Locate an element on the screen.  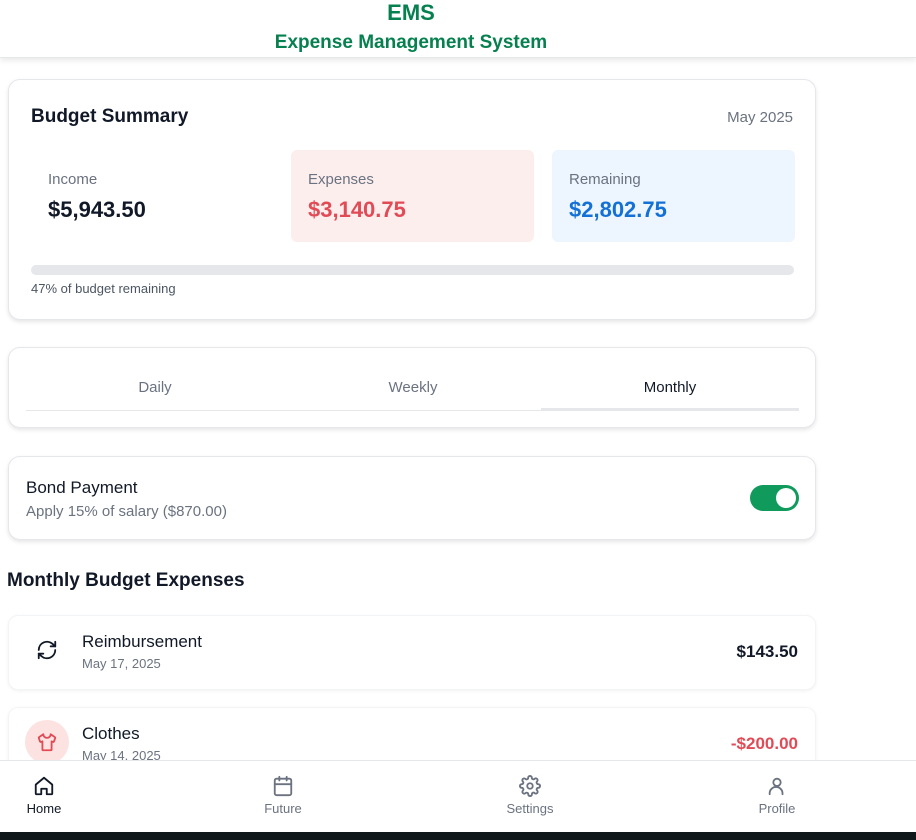
budget-progress-text: 47% of budget remaining is located at coordinates (103, 288).